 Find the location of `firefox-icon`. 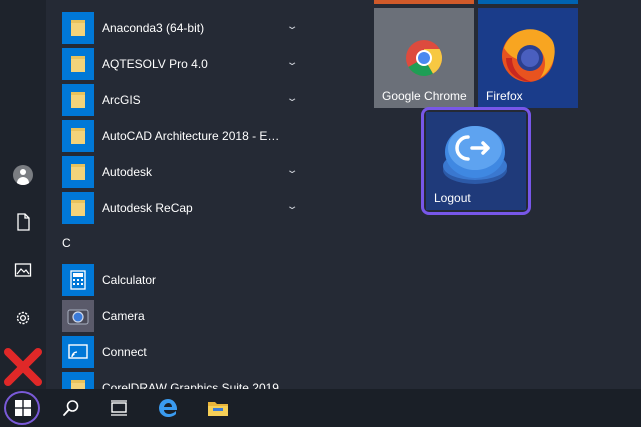

firefox-icon is located at coordinates (528, 55).